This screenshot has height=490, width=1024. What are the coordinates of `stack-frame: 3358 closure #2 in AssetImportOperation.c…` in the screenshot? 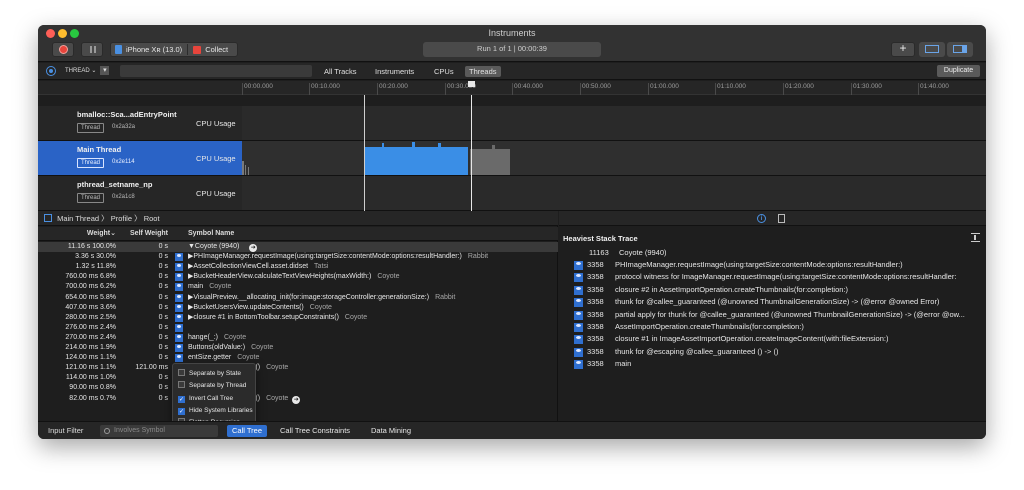 It's located at (772, 290).